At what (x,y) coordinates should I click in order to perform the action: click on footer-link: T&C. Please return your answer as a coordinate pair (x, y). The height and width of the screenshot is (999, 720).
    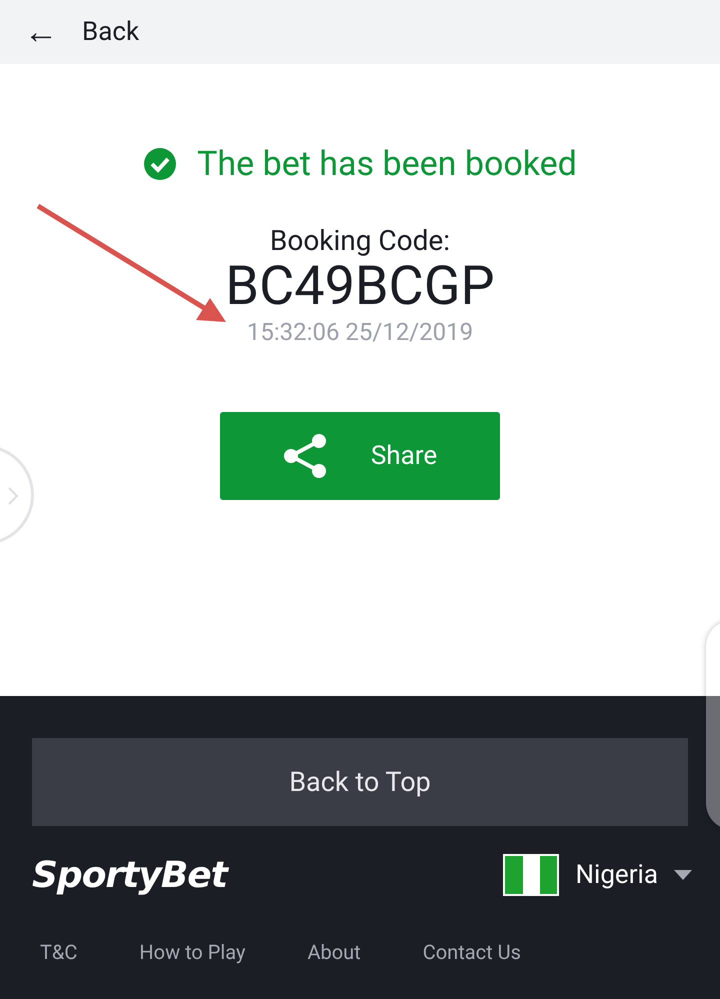
    Looking at the image, I should click on (59, 952).